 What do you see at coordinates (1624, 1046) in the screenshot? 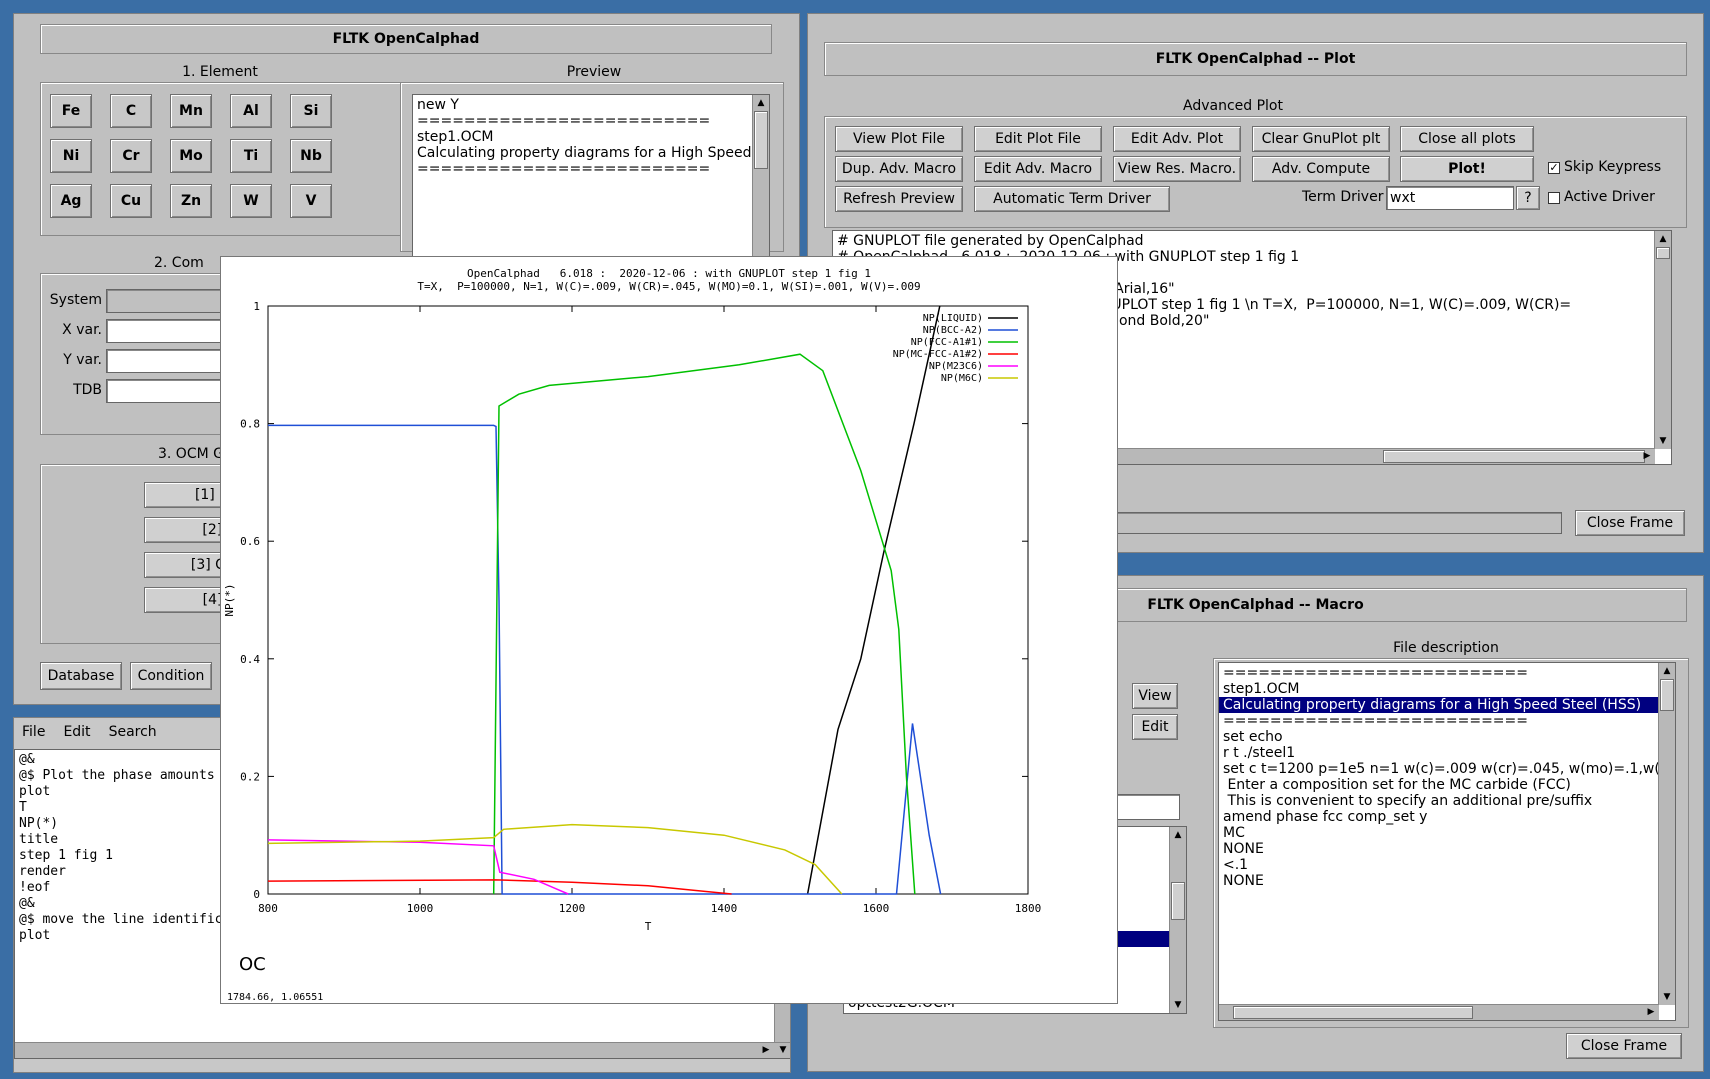
I see `macro-close-frame-button: Close Frame` at bounding box center [1624, 1046].